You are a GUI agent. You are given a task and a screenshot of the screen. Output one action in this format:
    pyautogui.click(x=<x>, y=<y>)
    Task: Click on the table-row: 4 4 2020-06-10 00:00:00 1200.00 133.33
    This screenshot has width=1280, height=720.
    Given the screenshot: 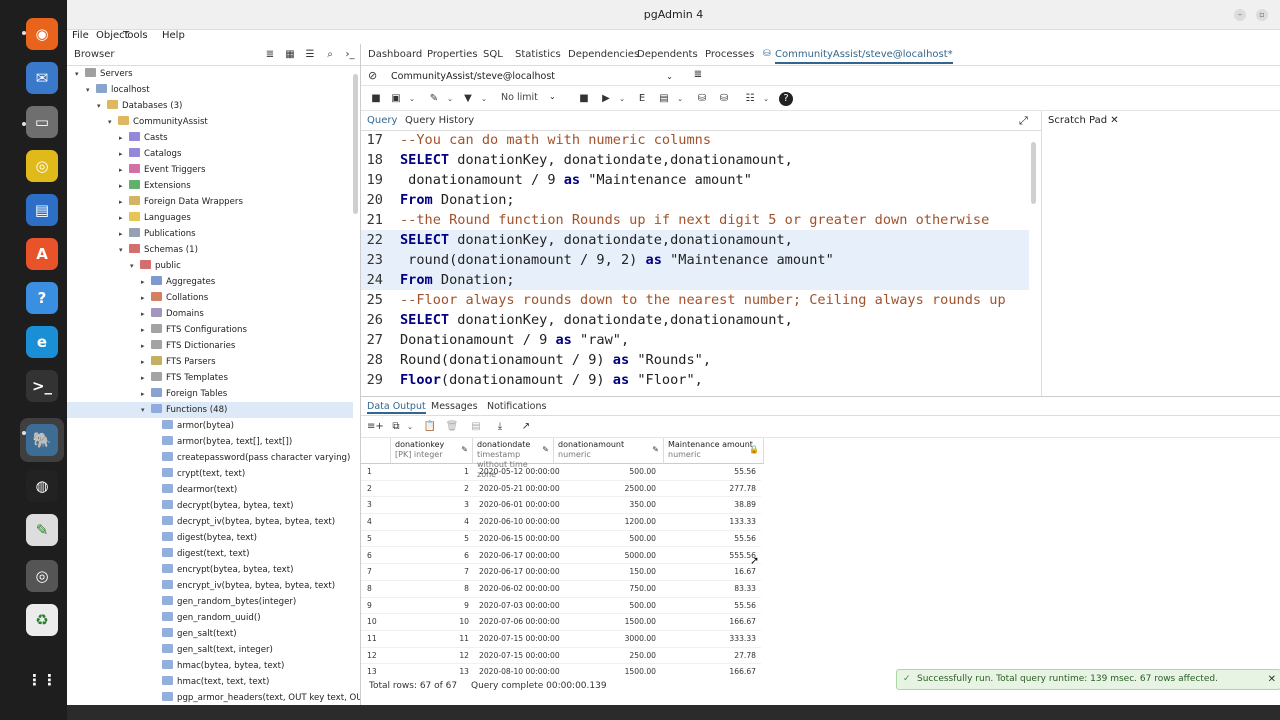 What is the action you would take?
    pyautogui.click(x=561, y=522)
    